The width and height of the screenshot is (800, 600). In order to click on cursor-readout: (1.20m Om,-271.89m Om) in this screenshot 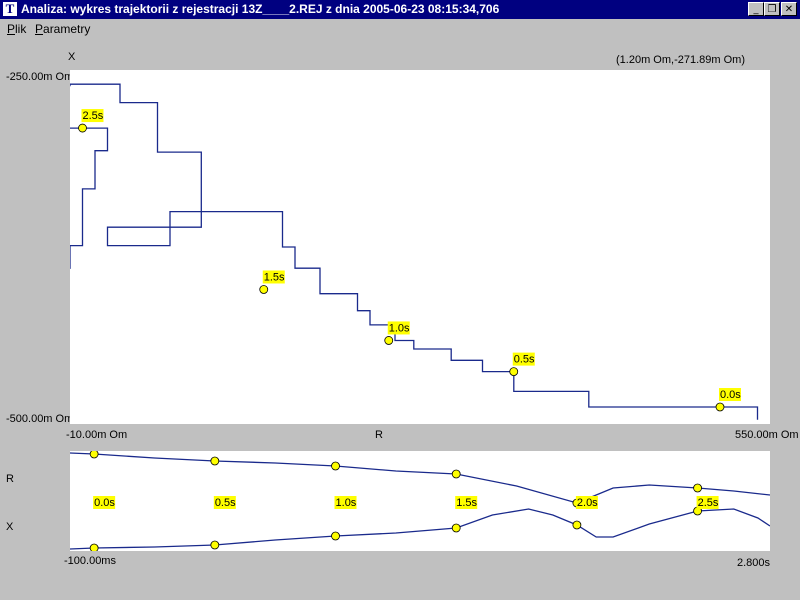, I will do `click(680, 60)`.